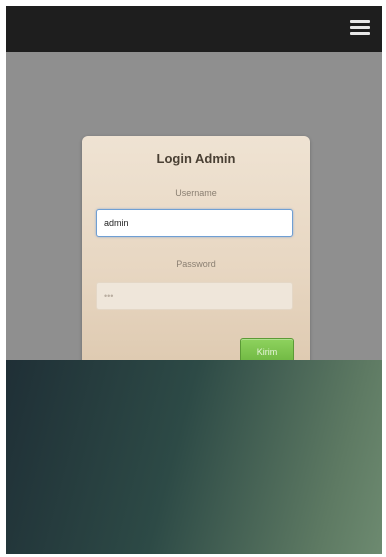  I want to click on password-input, so click(194, 296).